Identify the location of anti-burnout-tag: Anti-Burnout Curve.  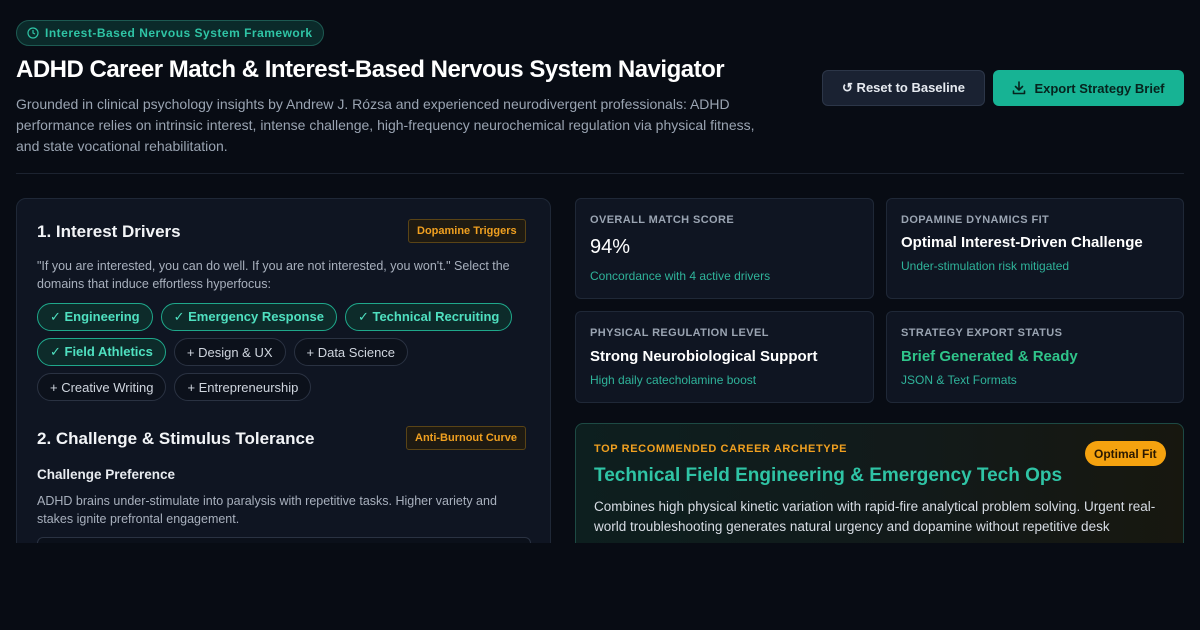
(466, 438).